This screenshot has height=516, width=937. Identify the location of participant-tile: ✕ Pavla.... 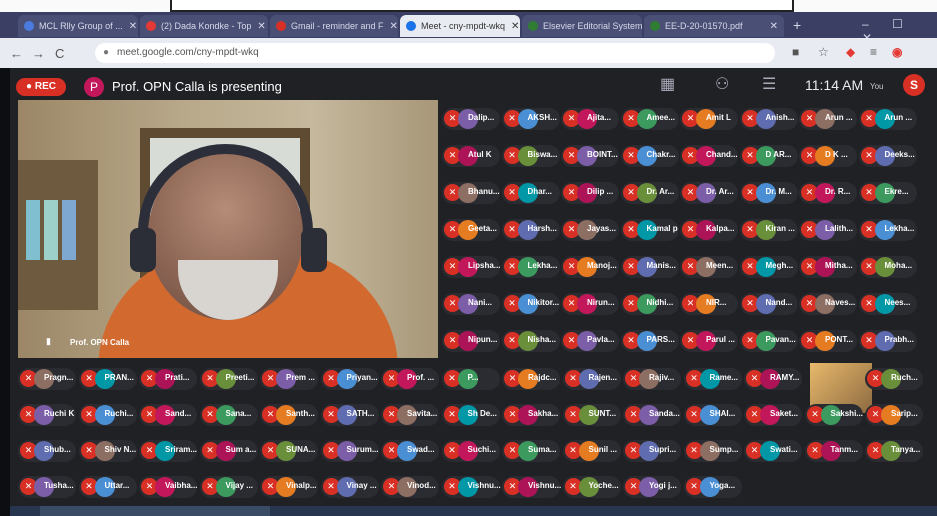
(590, 341).